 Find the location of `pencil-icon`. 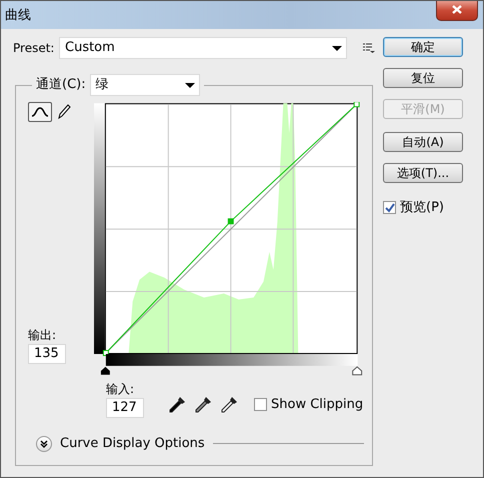

pencil-icon is located at coordinates (64, 112).